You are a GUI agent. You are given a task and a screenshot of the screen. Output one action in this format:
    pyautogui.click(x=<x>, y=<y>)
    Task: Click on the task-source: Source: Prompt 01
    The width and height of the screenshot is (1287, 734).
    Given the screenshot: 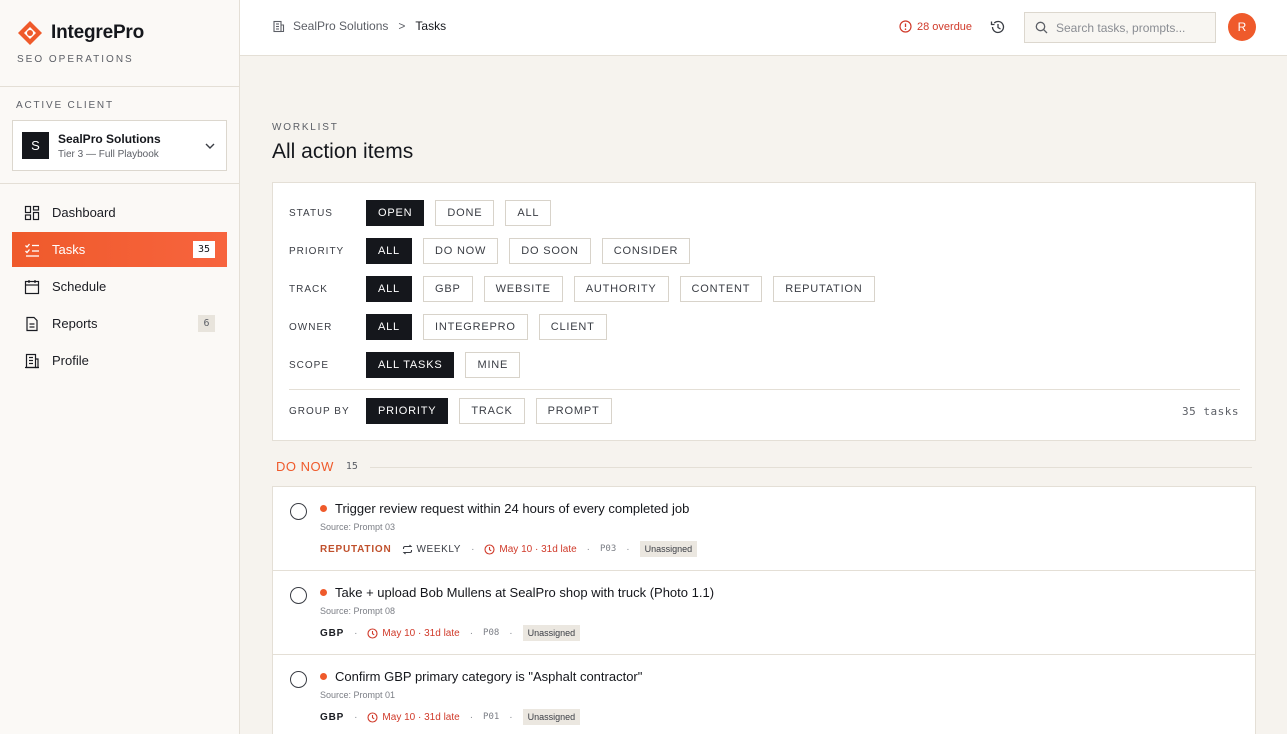 What is the action you would take?
    pyautogui.click(x=358, y=695)
    